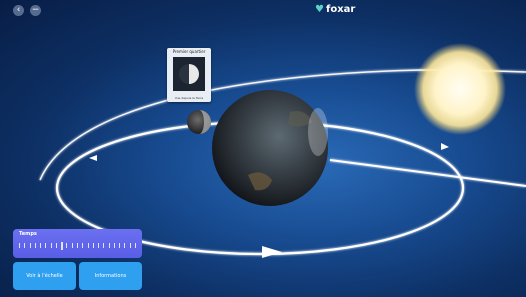  Describe the element at coordinates (340, 9) in the screenshot. I see `logo-text: foxar` at that location.